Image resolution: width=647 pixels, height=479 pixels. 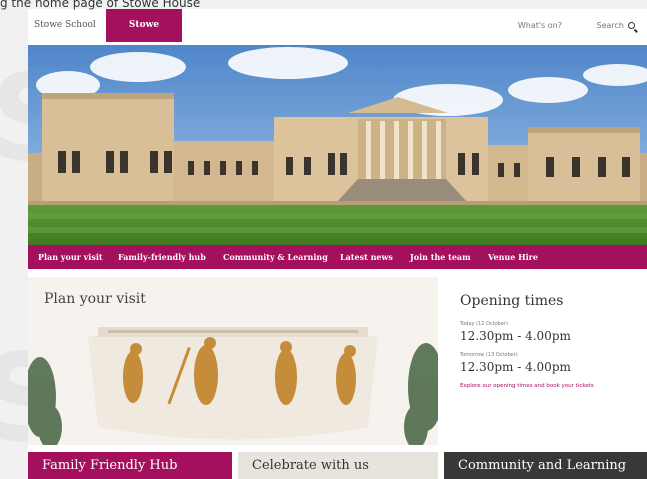 What do you see at coordinates (144, 36) in the screenshot?
I see `tab-stowe-house: Stowe House` at bounding box center [144, 36].